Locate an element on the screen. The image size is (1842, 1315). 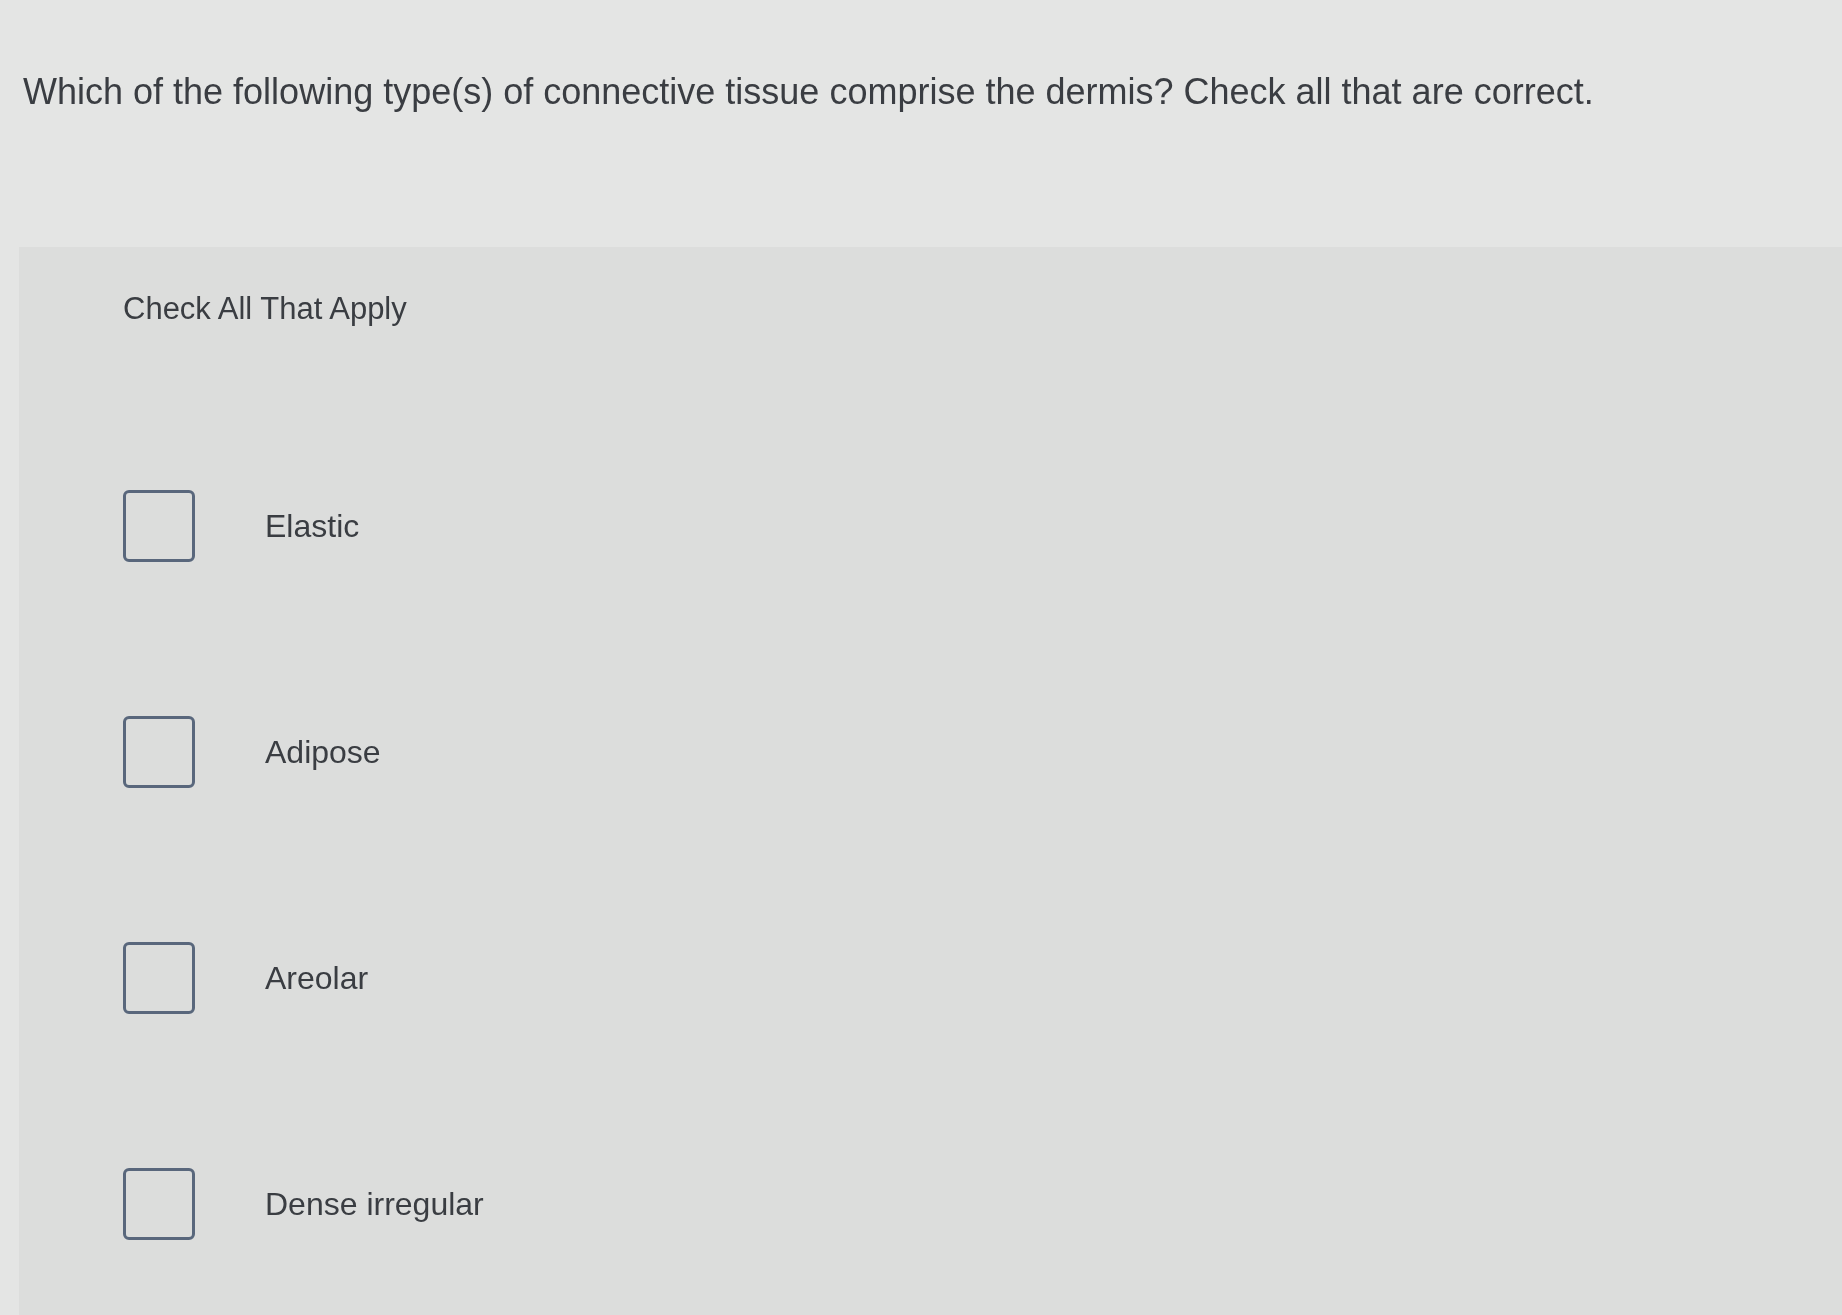
option-label: Areolar is located at coordinates (317, 978).